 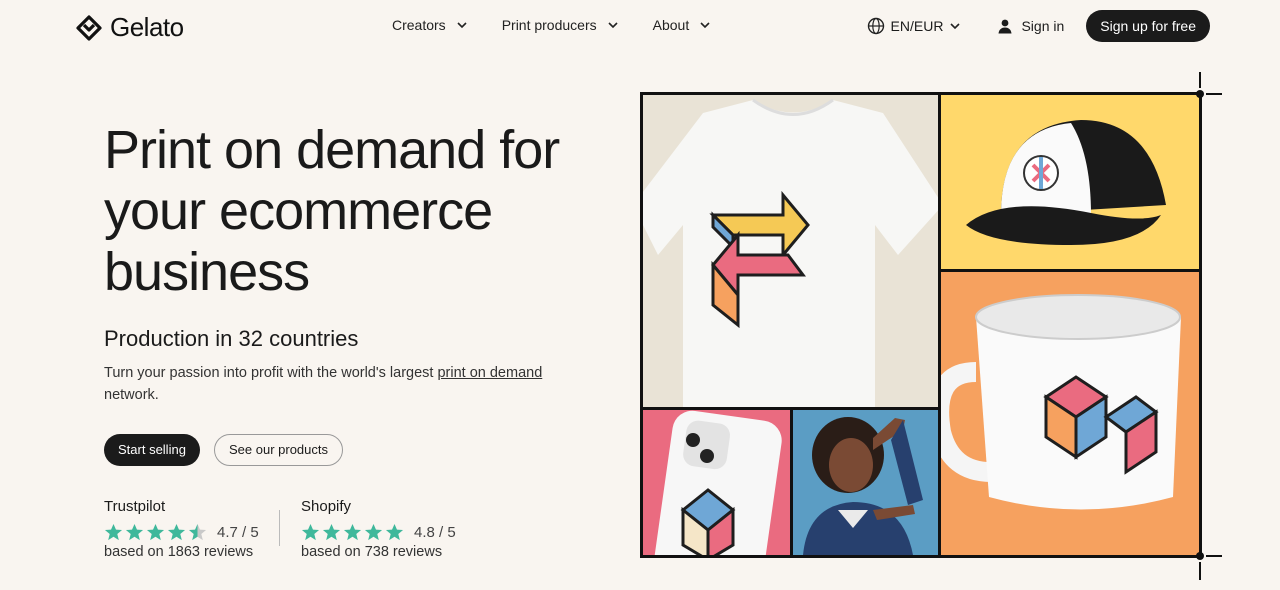 What do you see at coordinates (152, 450) in the screenshot?
I see `start-selling-button: Start selling` at bounding box center [152, 450].